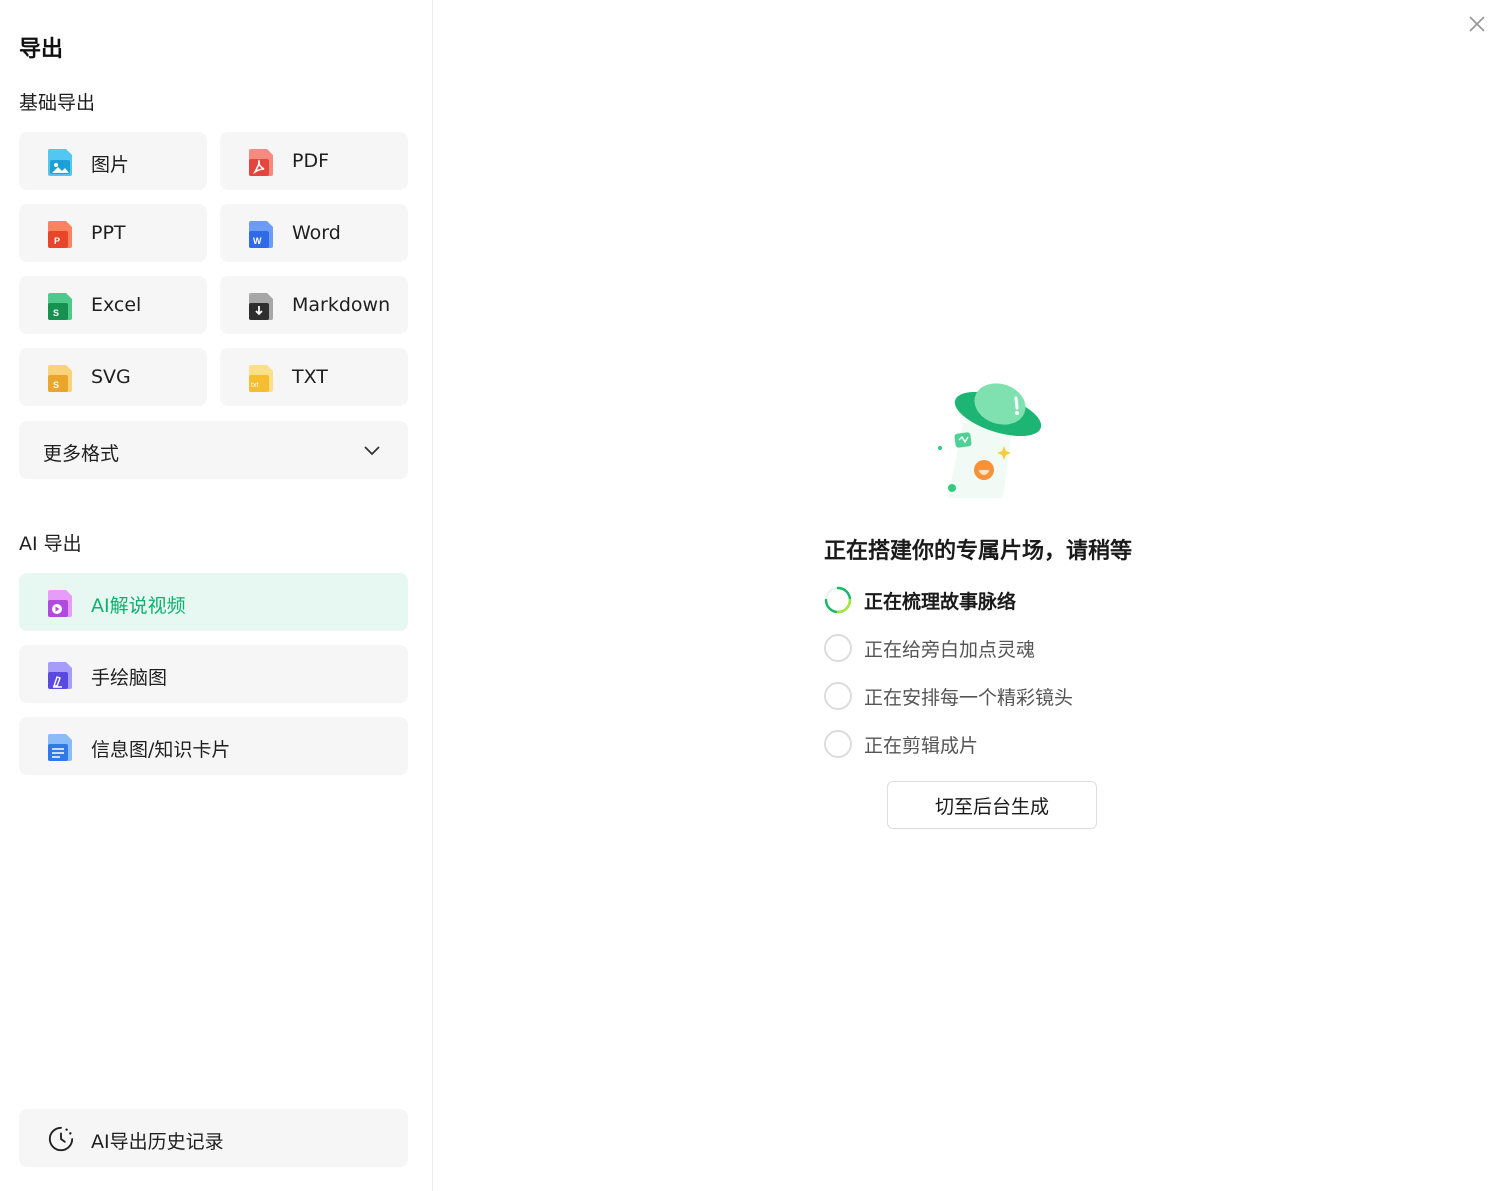 This screenshot has width=1506, height=1191. Describe the element at coordinates (60, 675) in the screenshot. I see `mindmap-file-icon` at that location.